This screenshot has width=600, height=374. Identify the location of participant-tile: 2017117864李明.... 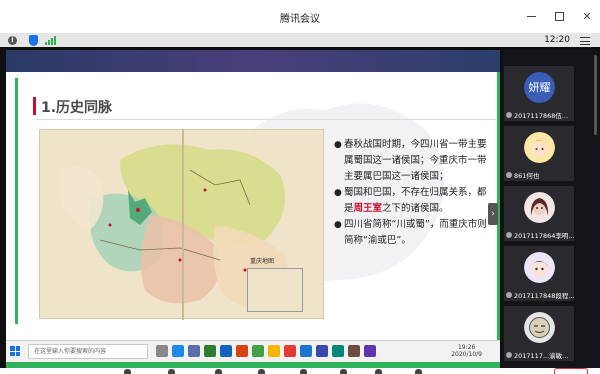
(539, 213).